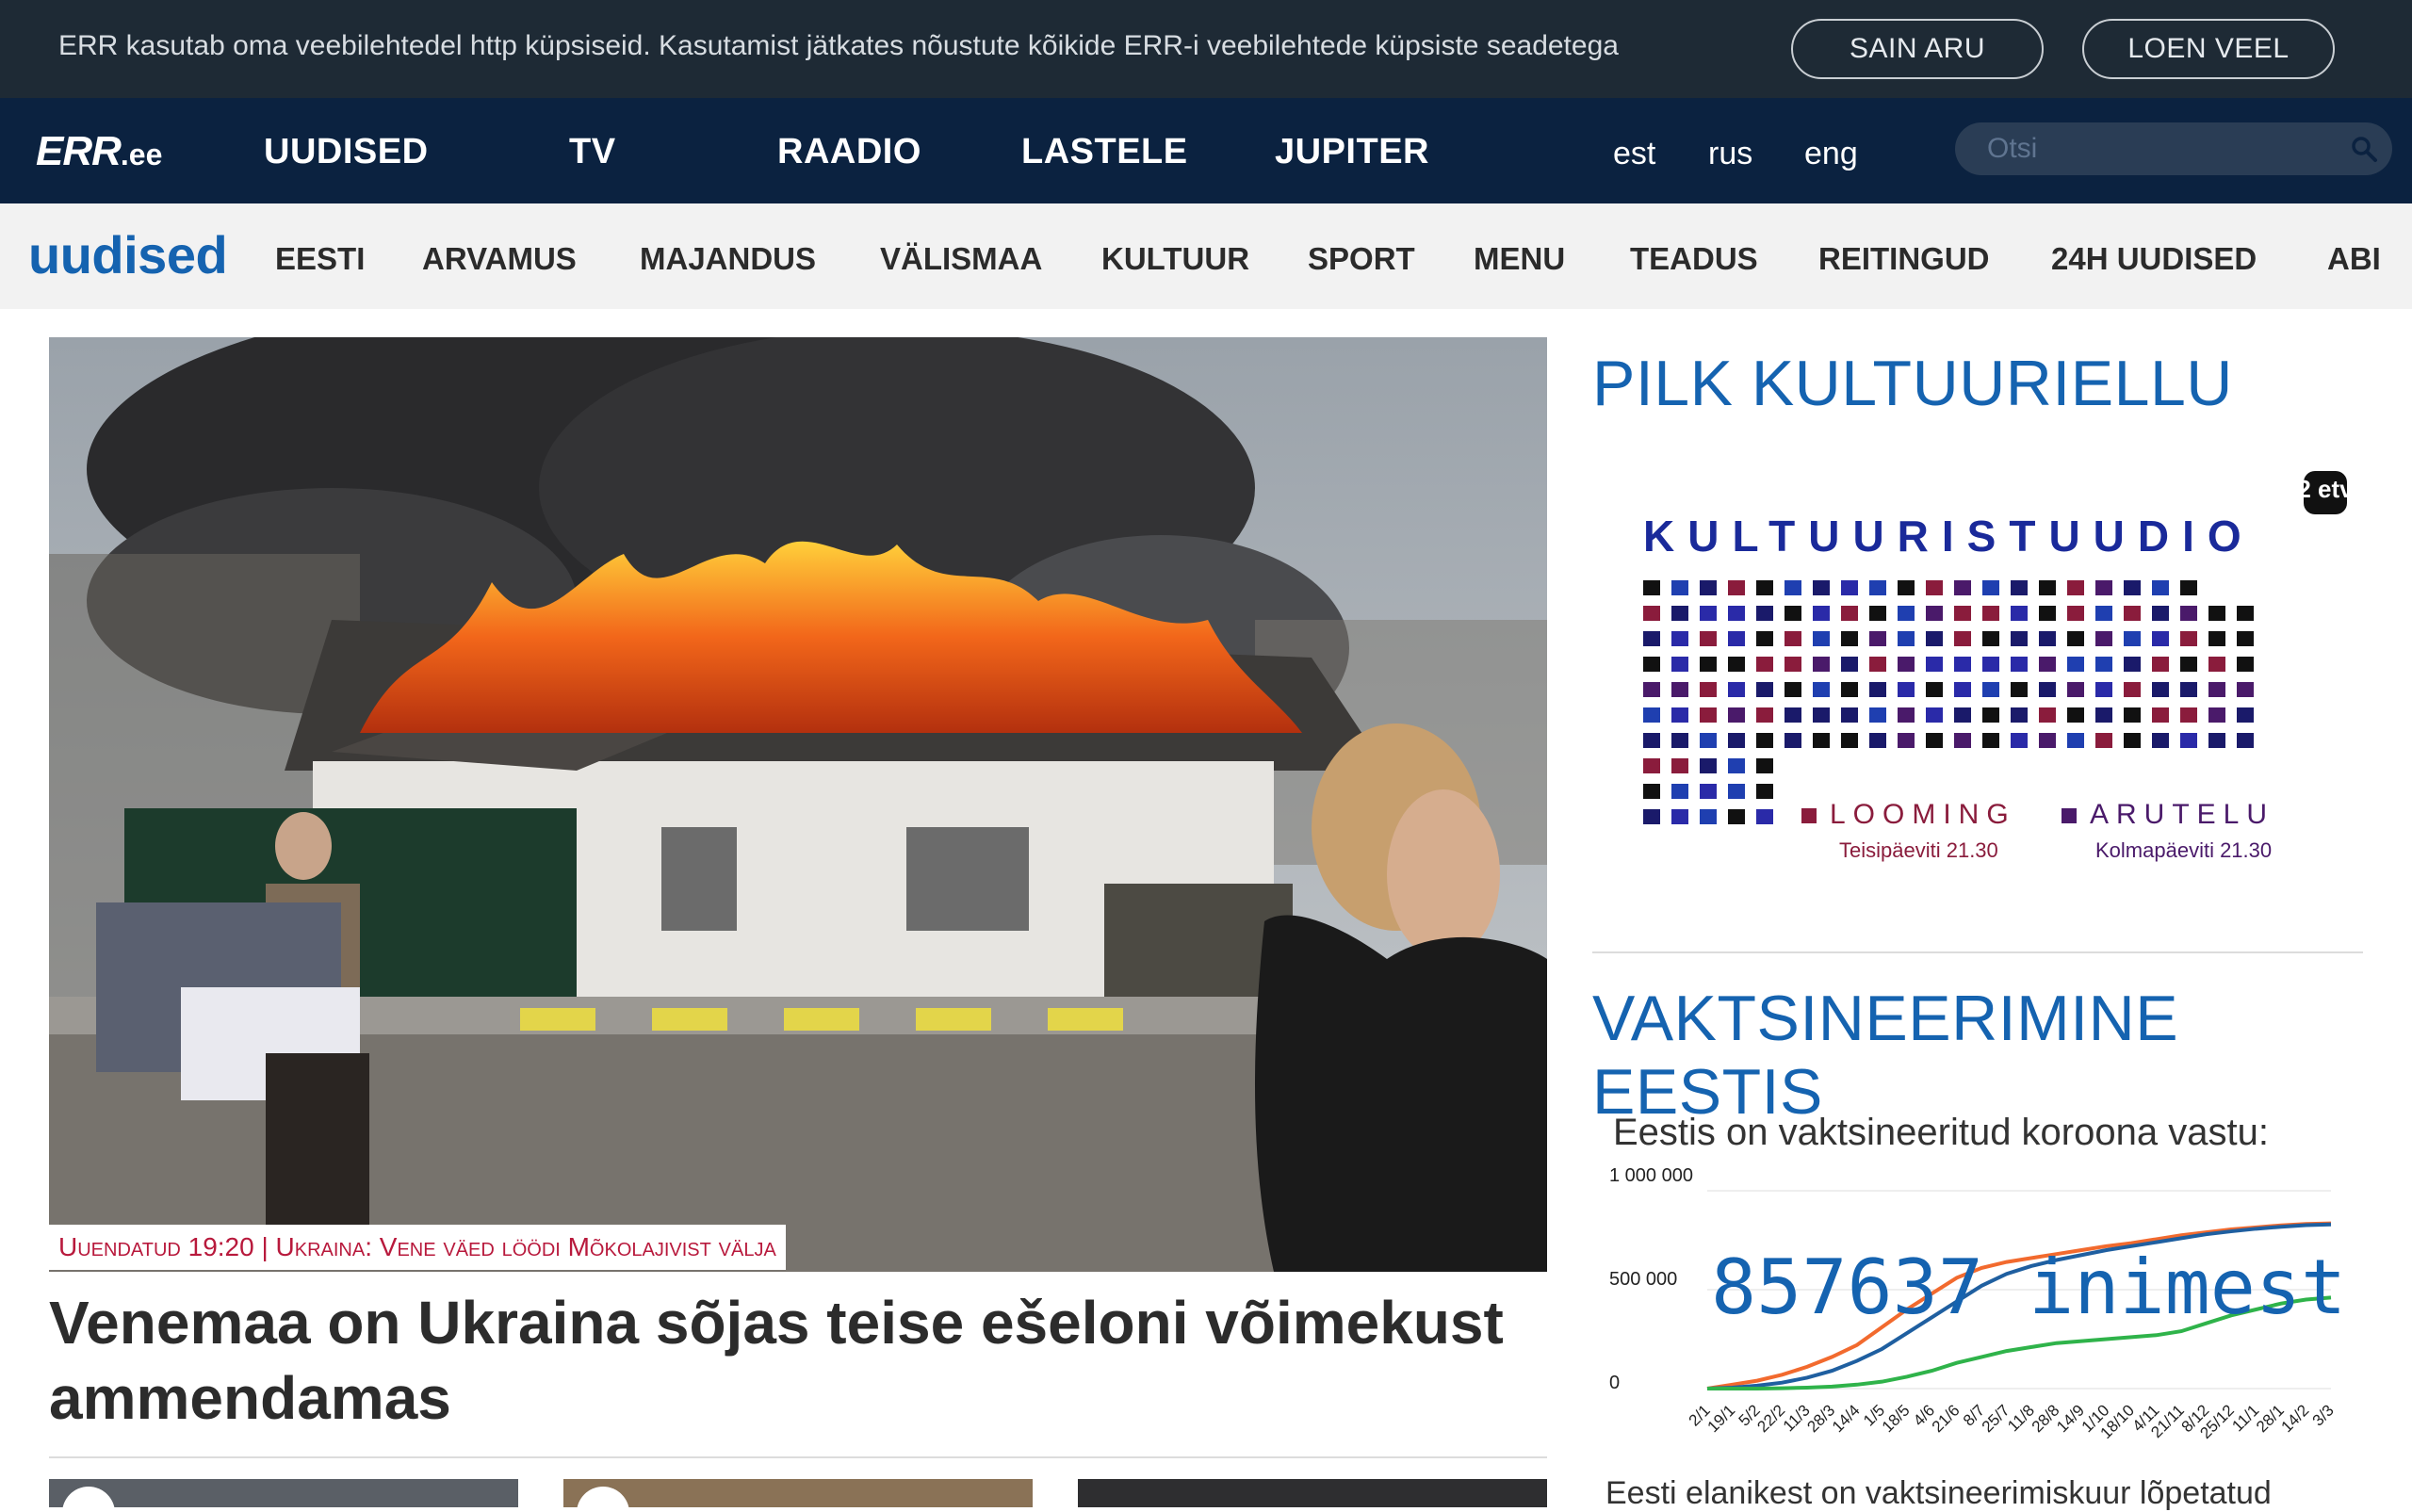 The image size is (2412, 1512). What do you see at coordinates (2325, 492) in the screenshot?
I see `channel-2-etv-logo: 2 etv` at bounding box center [2325, 492].